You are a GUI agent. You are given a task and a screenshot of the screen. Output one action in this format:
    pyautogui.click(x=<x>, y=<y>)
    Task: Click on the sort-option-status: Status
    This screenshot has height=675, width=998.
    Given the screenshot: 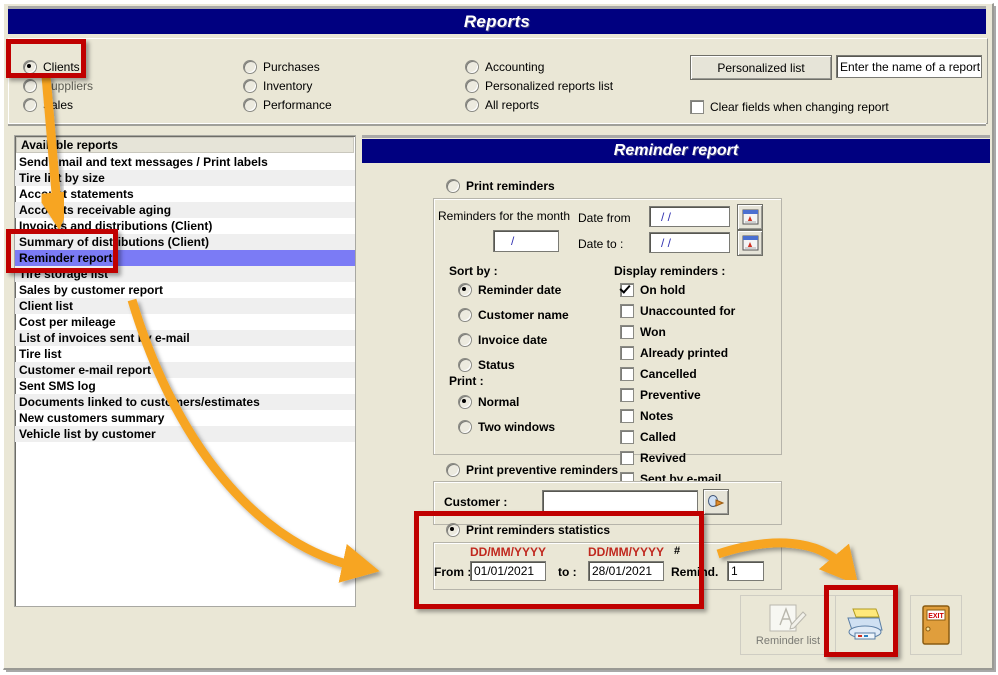 What is the action you would take?
    pyautogui.click(x=513, y=365)
    